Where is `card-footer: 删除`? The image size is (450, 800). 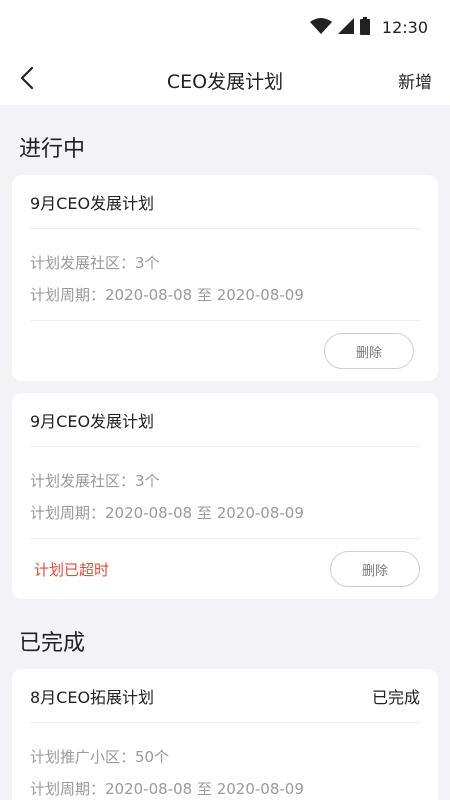
card-footer: 删除 is located at coordinates (225, 351).